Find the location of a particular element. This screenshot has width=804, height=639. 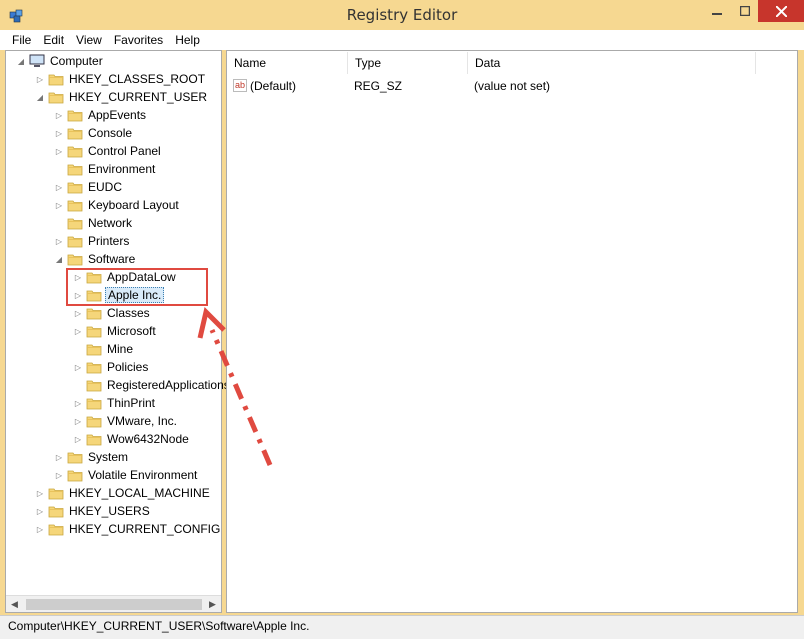

tree-node-label: HKEY_CLASSES_ROOT is located at coordinates (137, 79).